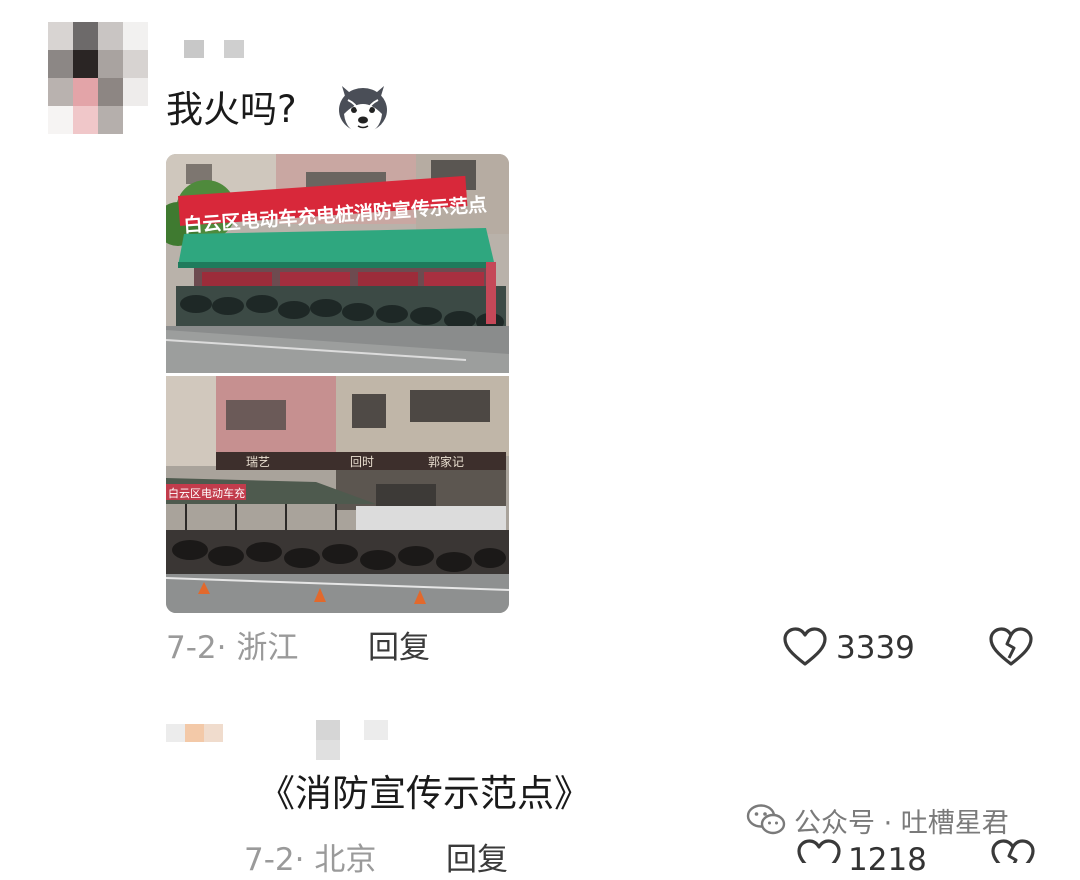 Image resolution: width=1080 pixels, height=880 pixels. I want to click on wechat-icon, so click(766, 819).